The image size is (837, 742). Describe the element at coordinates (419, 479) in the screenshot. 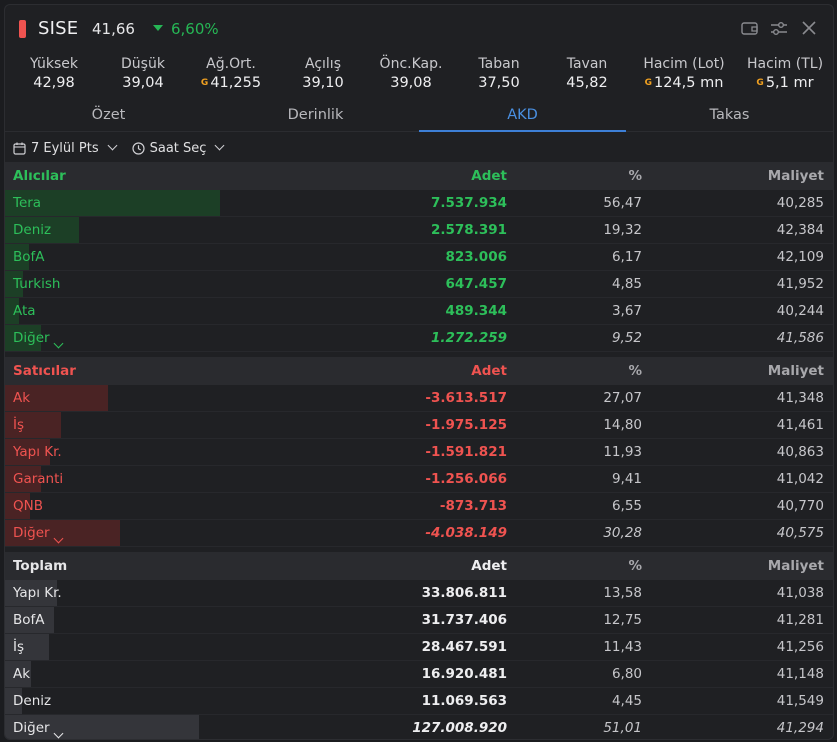

I see `table-row: Garanti -1.256.066 9,41 41,042` at that location.